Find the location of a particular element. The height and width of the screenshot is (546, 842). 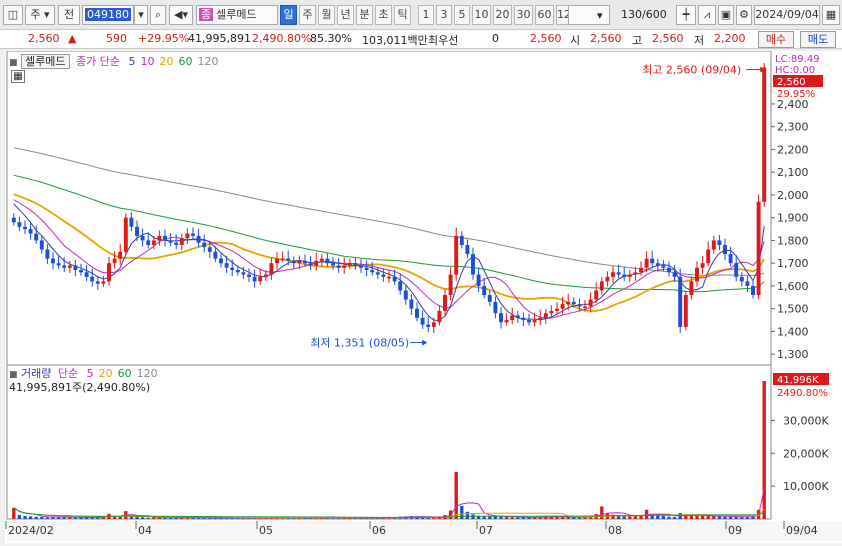

calendar-icon: ▦ is located at coordinates (831, 15).